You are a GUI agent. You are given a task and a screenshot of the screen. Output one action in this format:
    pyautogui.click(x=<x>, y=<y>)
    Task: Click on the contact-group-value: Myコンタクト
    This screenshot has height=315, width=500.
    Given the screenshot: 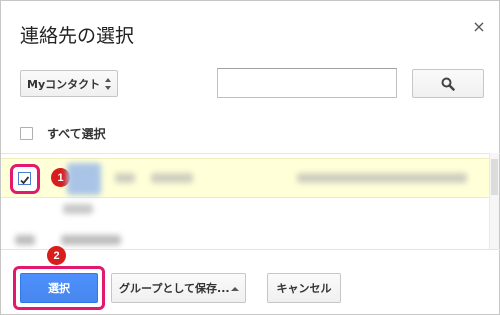 What is the action you would take?
    pyautogui.click(x=64, y=84)
    